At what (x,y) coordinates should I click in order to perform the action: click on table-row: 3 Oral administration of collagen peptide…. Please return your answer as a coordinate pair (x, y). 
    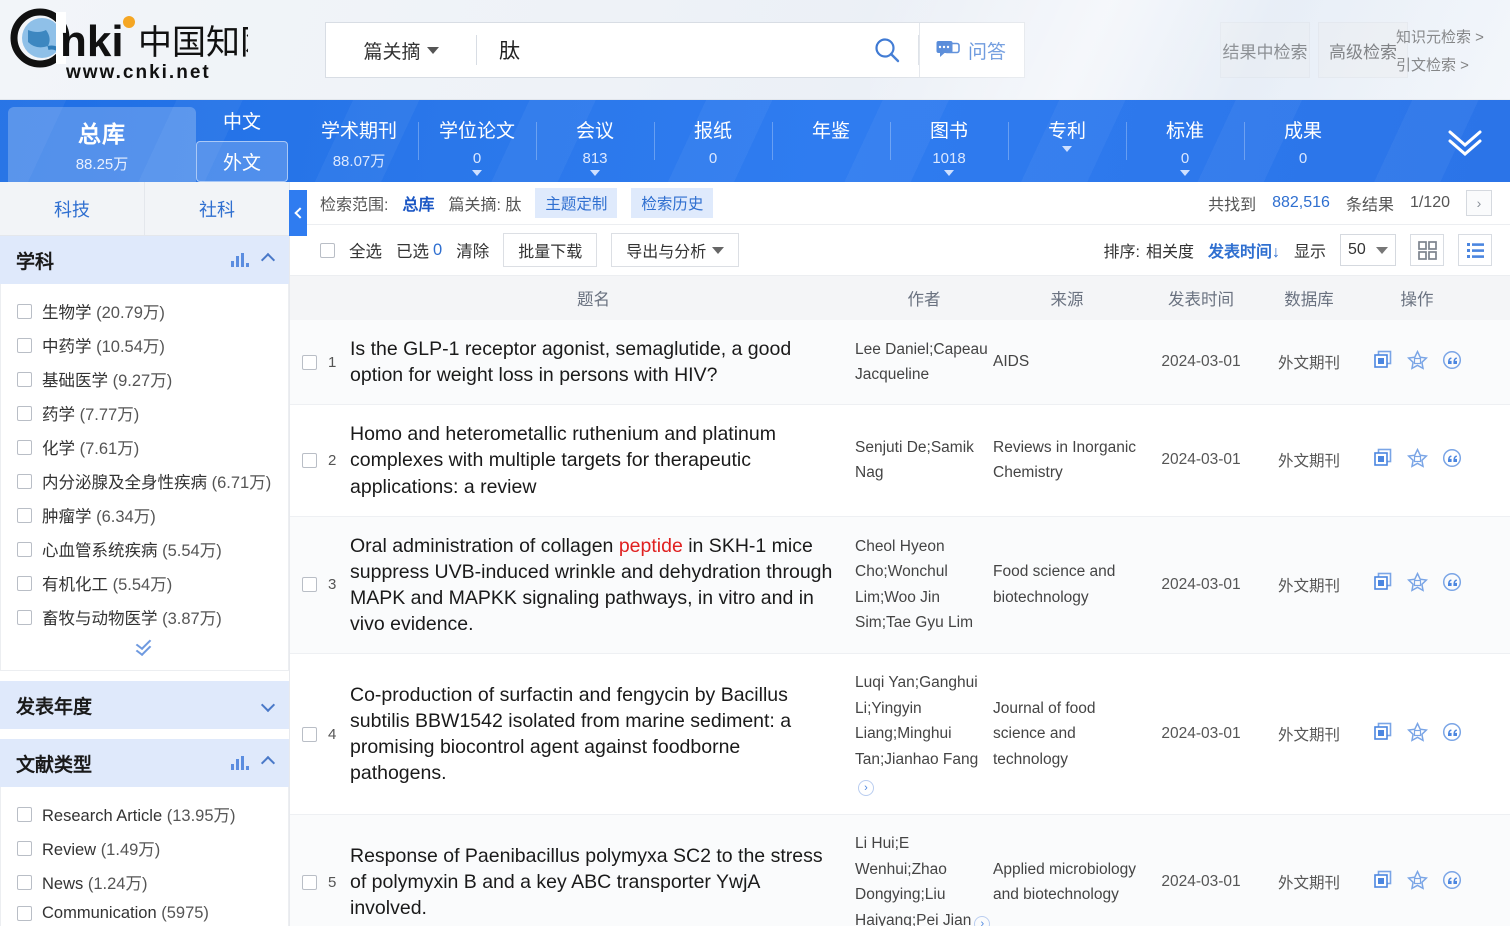
    Looking at the image, I should click on (900, 585).